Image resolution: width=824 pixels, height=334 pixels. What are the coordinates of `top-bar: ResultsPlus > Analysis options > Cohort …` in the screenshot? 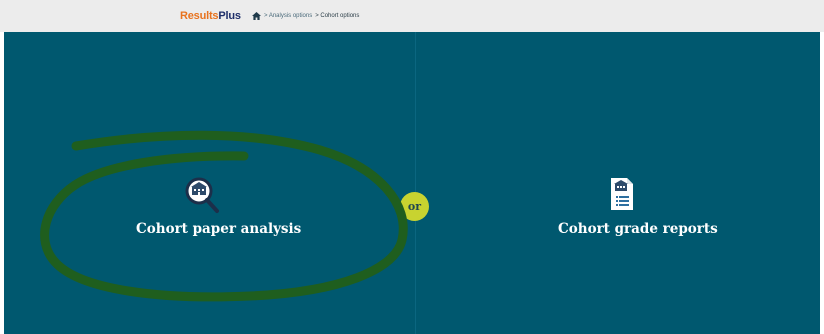 It's located at (412, 16).